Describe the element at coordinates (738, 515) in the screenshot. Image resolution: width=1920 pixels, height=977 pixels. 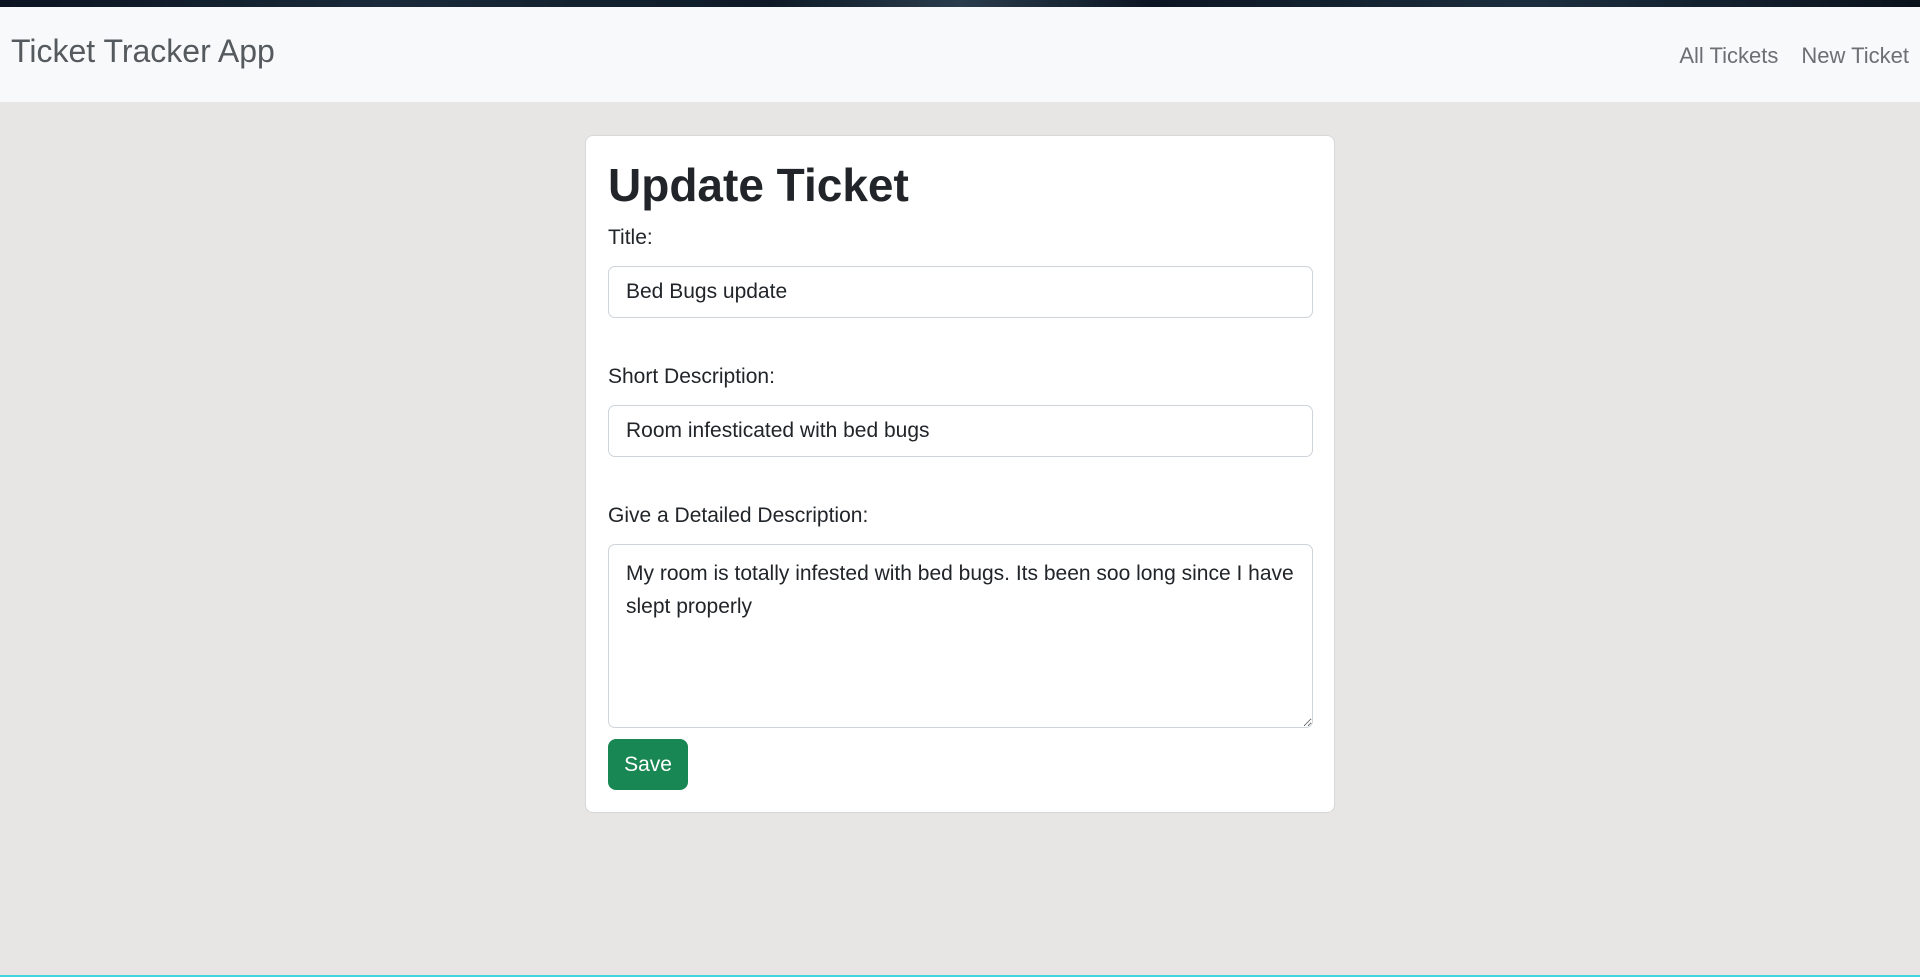
I see `detailed-description-label: Give a Detailed Description:` at that location.